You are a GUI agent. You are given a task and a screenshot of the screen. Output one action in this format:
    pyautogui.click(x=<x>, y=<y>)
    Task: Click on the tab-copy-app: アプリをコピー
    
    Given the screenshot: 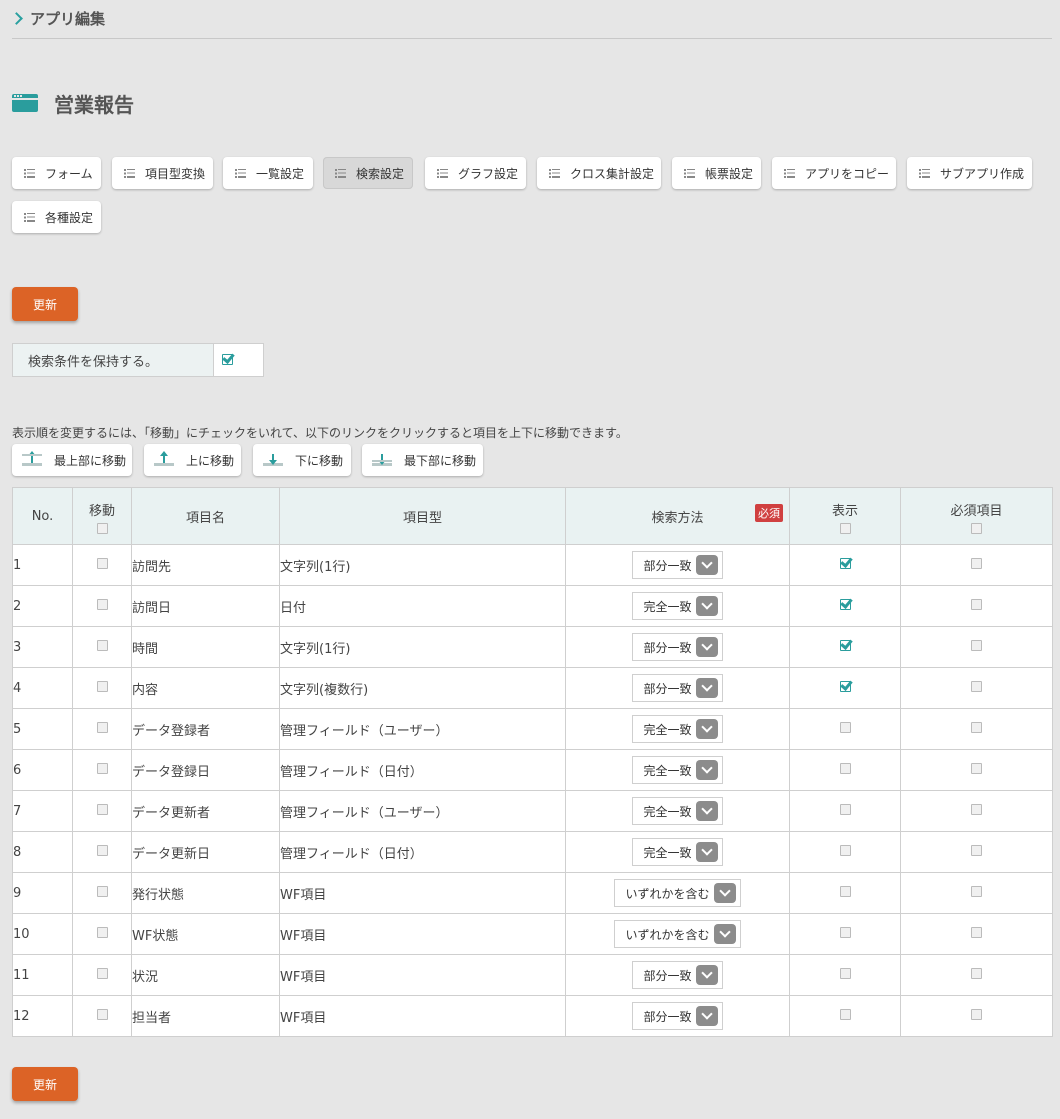 What is the action you would take?
    pyautogui.click(x=834, y=173)
    